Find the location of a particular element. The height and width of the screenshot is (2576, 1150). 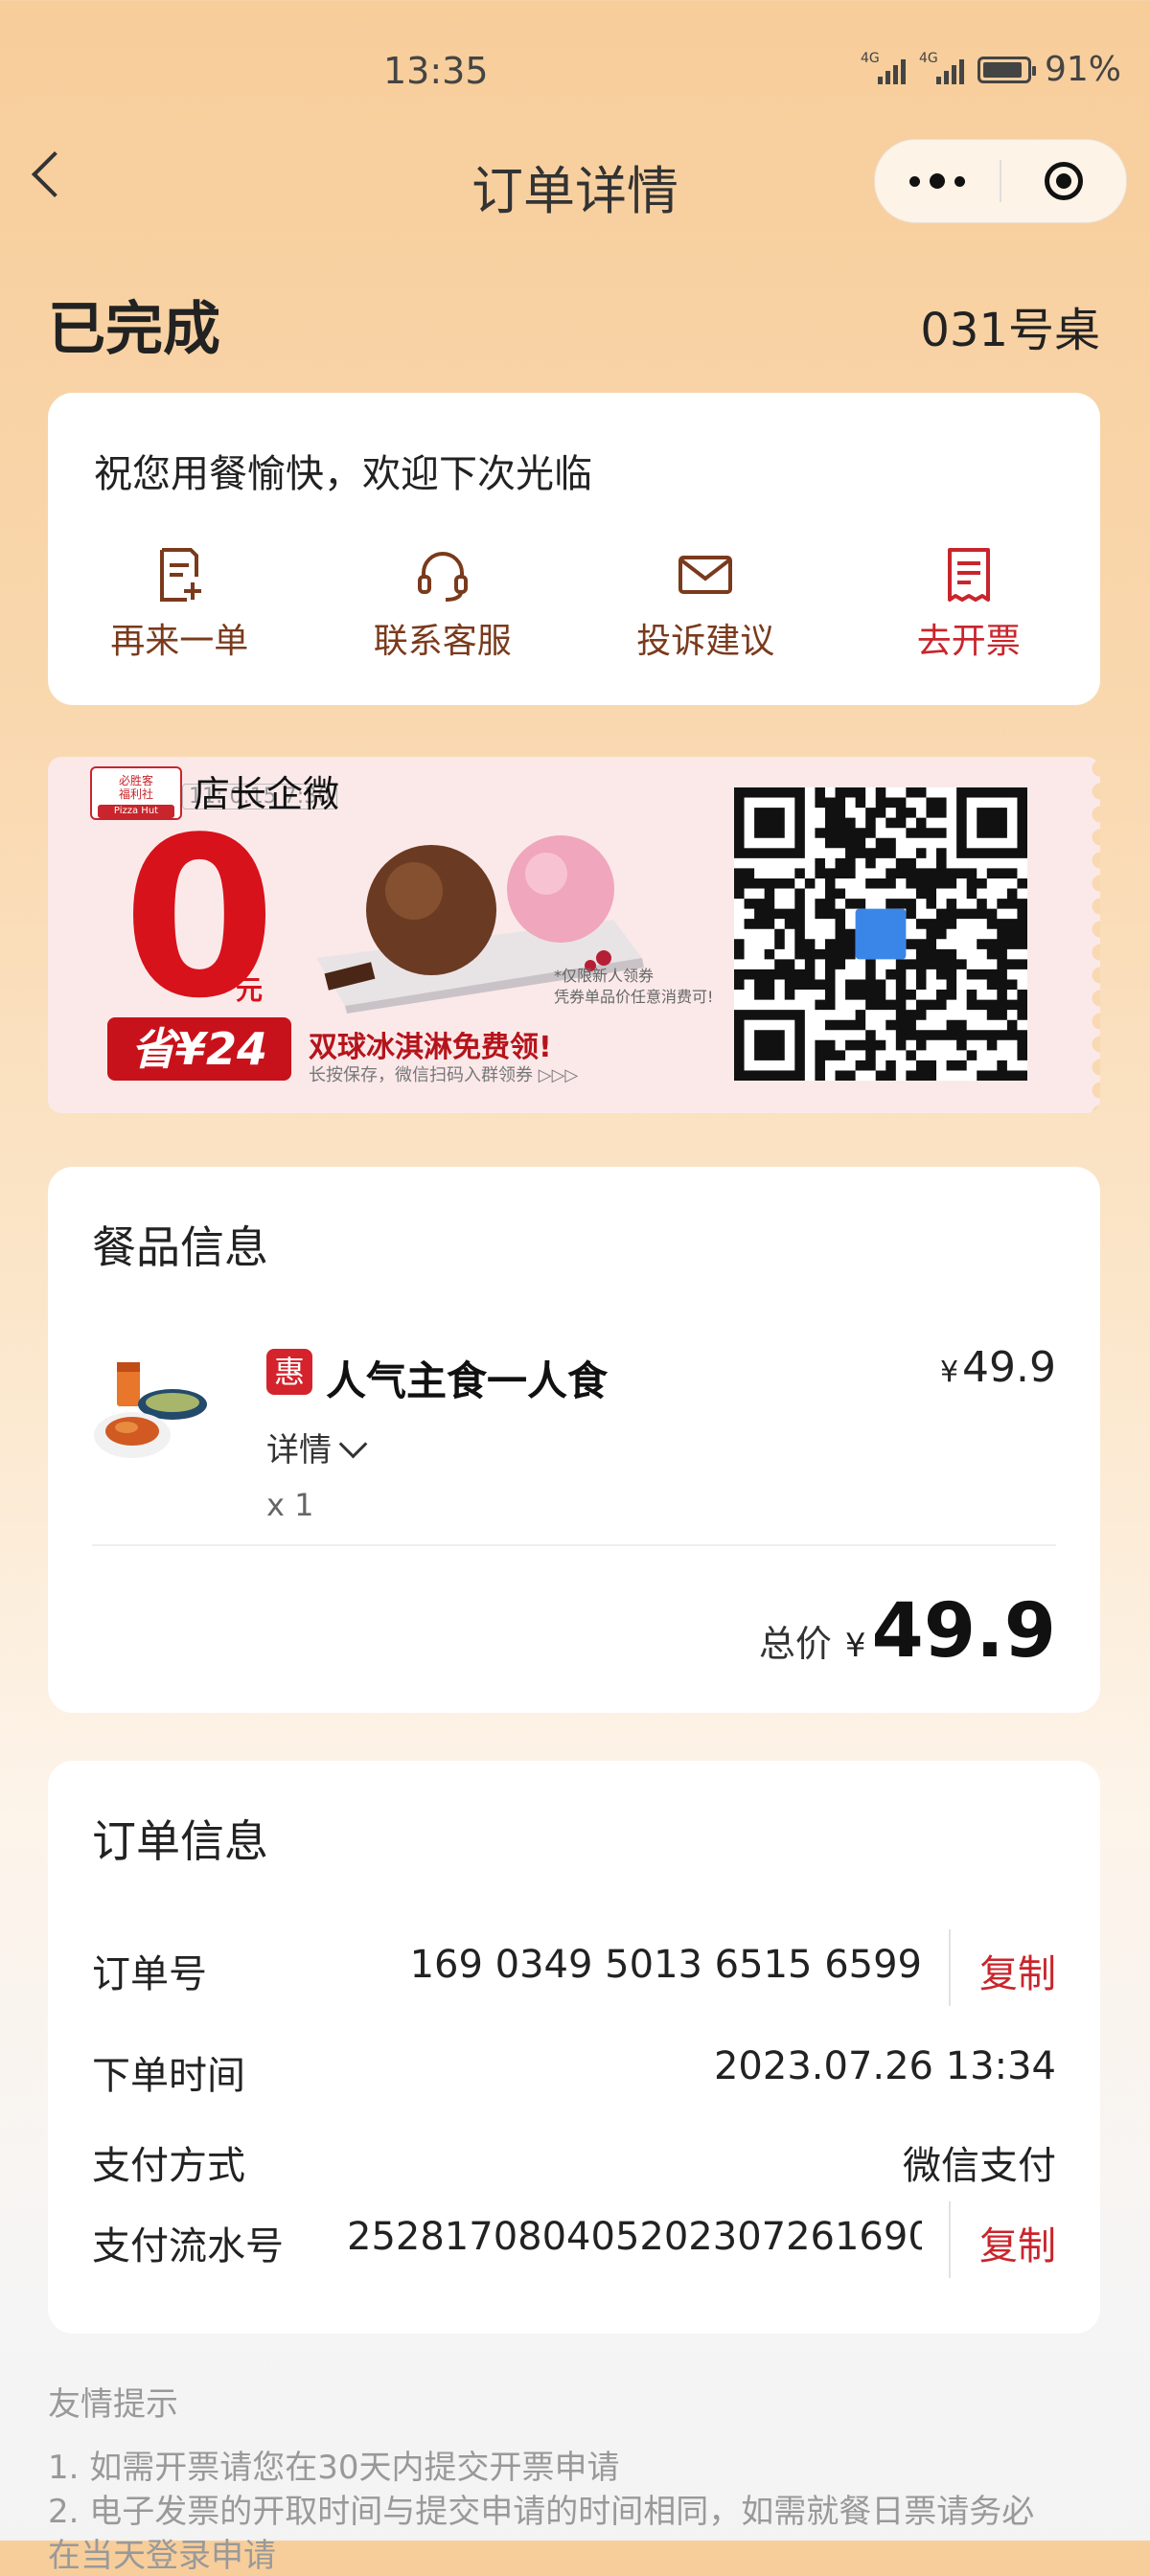

headset-icon is located at coordinates (443, 577).